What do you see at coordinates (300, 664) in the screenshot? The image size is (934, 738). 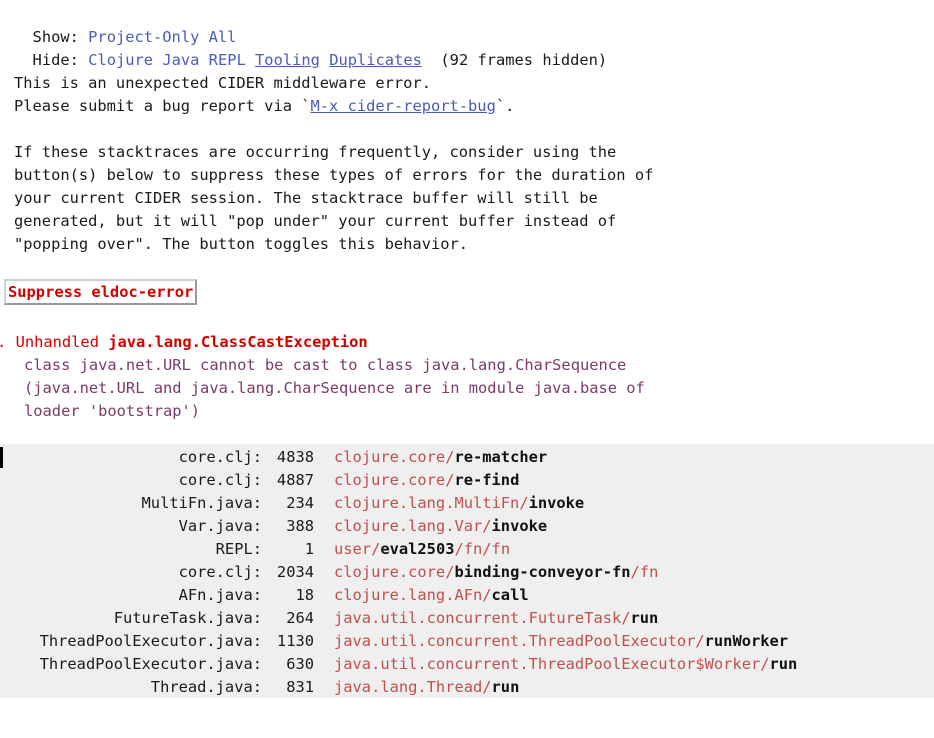 I see `frame-line-number: 630` at bounding box center [300, 664].